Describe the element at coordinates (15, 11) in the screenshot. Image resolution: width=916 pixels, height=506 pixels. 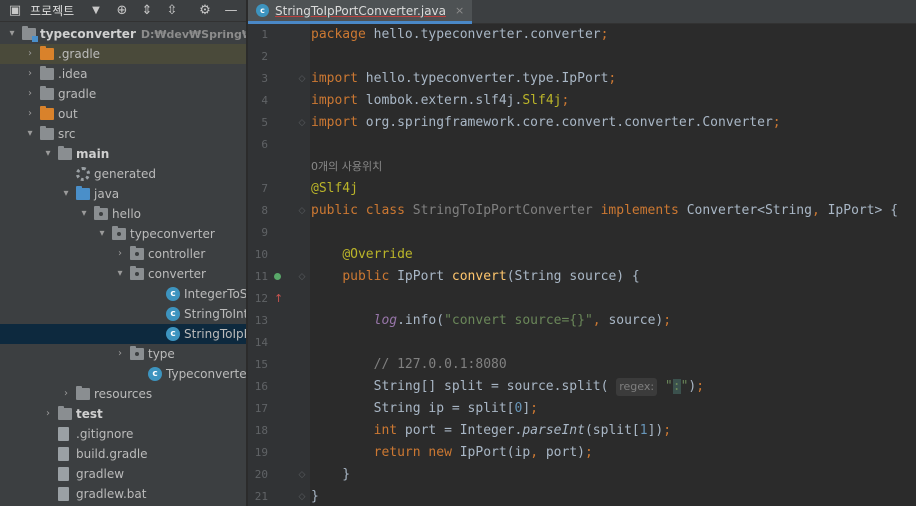
I see `panel-icon: ▣` at that location.